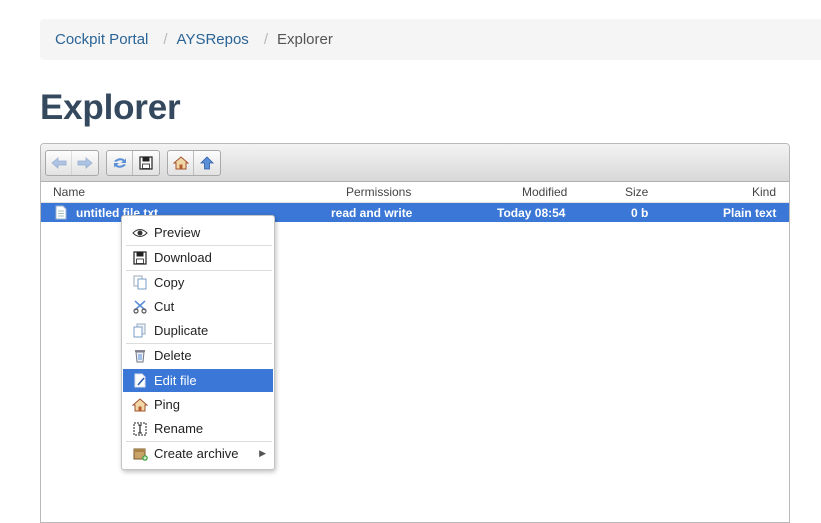 The image size is (821, 523). What do you see at coordinates (179, 428) in the screenshot?
I see `menu-item-label: Rename` at bounding box center [179, 428].